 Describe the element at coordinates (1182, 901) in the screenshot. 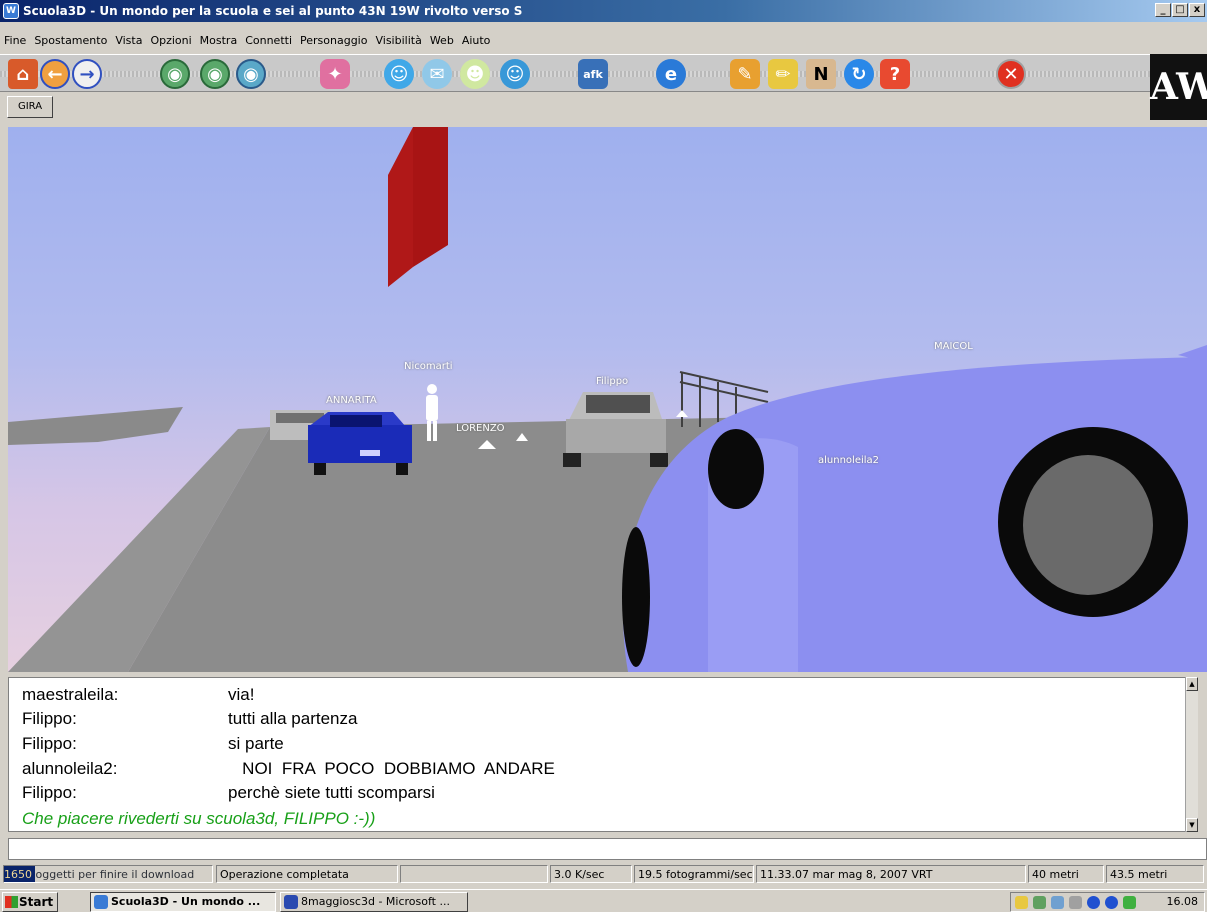

I see `clock: 16.08` at that location.